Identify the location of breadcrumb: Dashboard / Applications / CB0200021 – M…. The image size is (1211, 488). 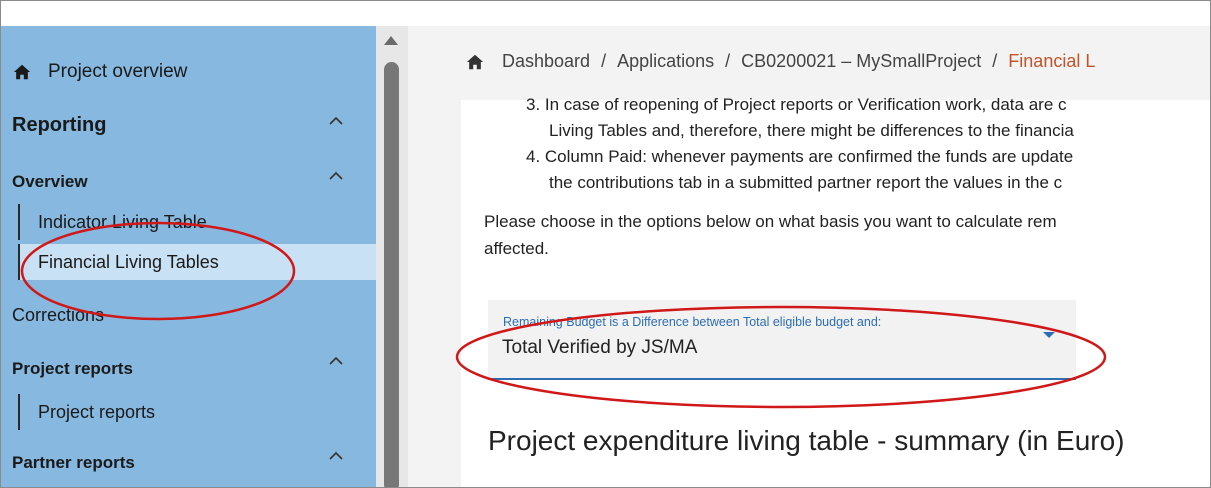
(780, 61).